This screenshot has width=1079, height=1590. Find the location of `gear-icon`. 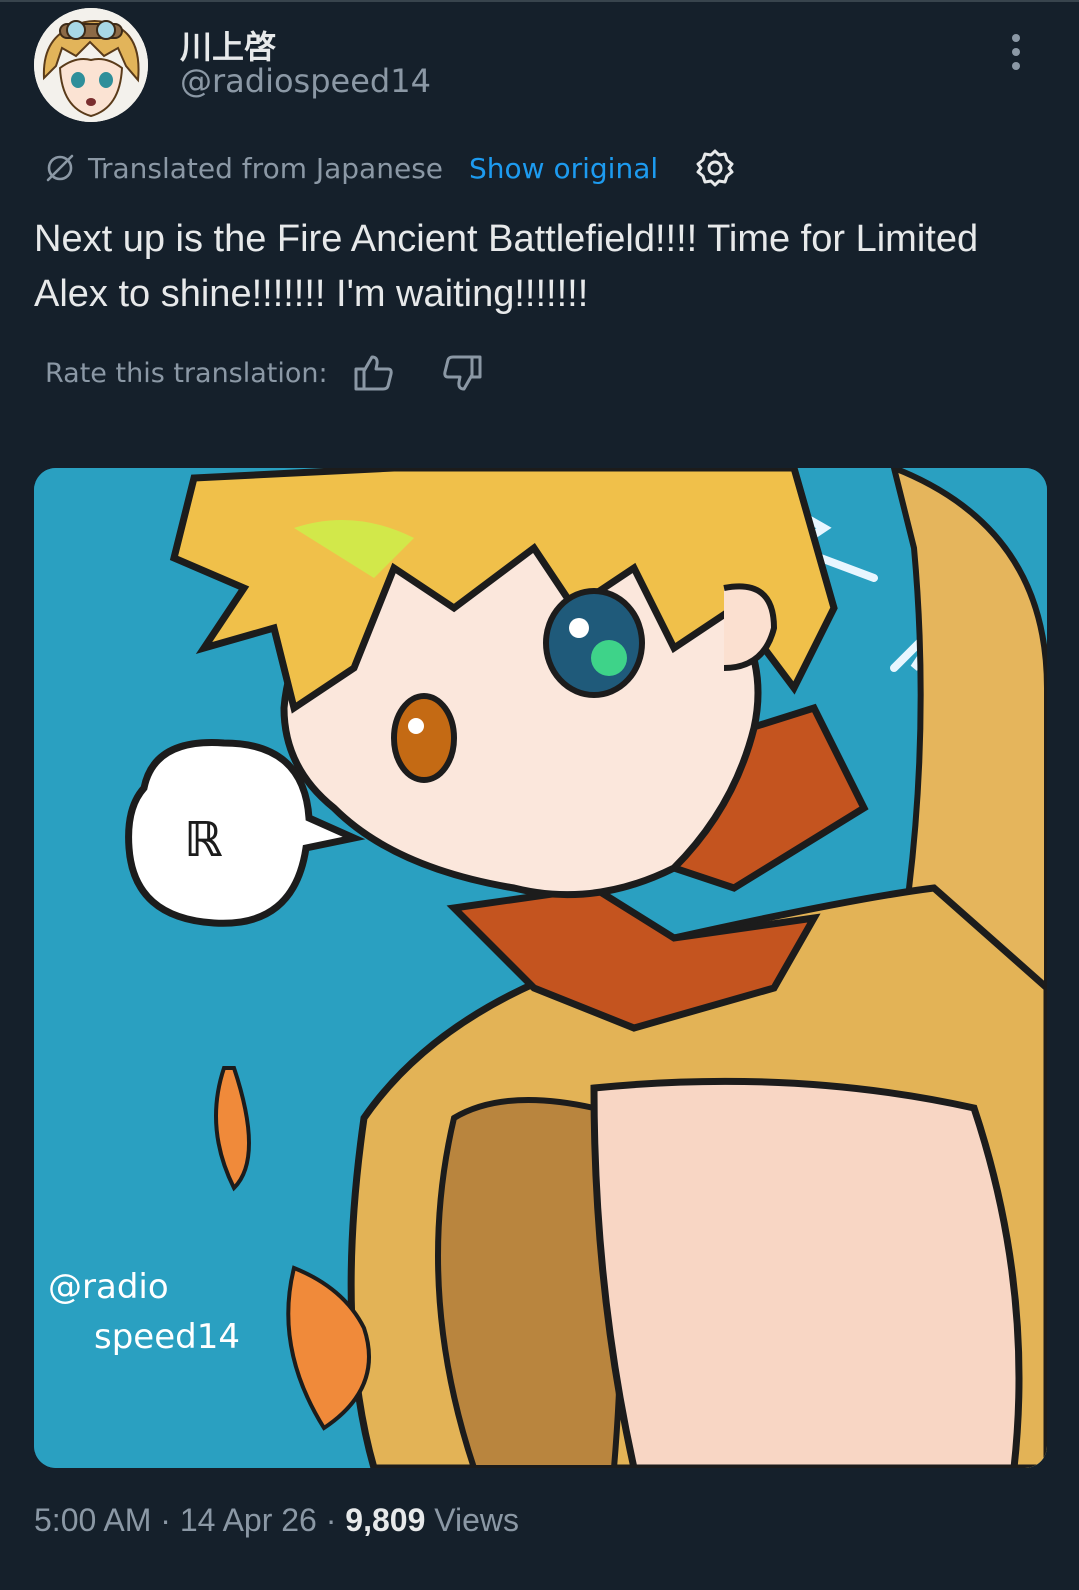

gear-icon is located at coordinates (715, 168).